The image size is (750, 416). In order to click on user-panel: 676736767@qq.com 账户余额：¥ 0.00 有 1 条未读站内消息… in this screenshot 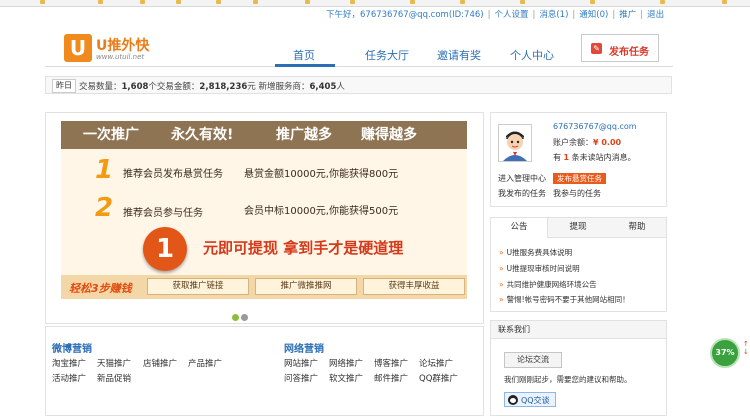, I will do `click(578, 159)`.